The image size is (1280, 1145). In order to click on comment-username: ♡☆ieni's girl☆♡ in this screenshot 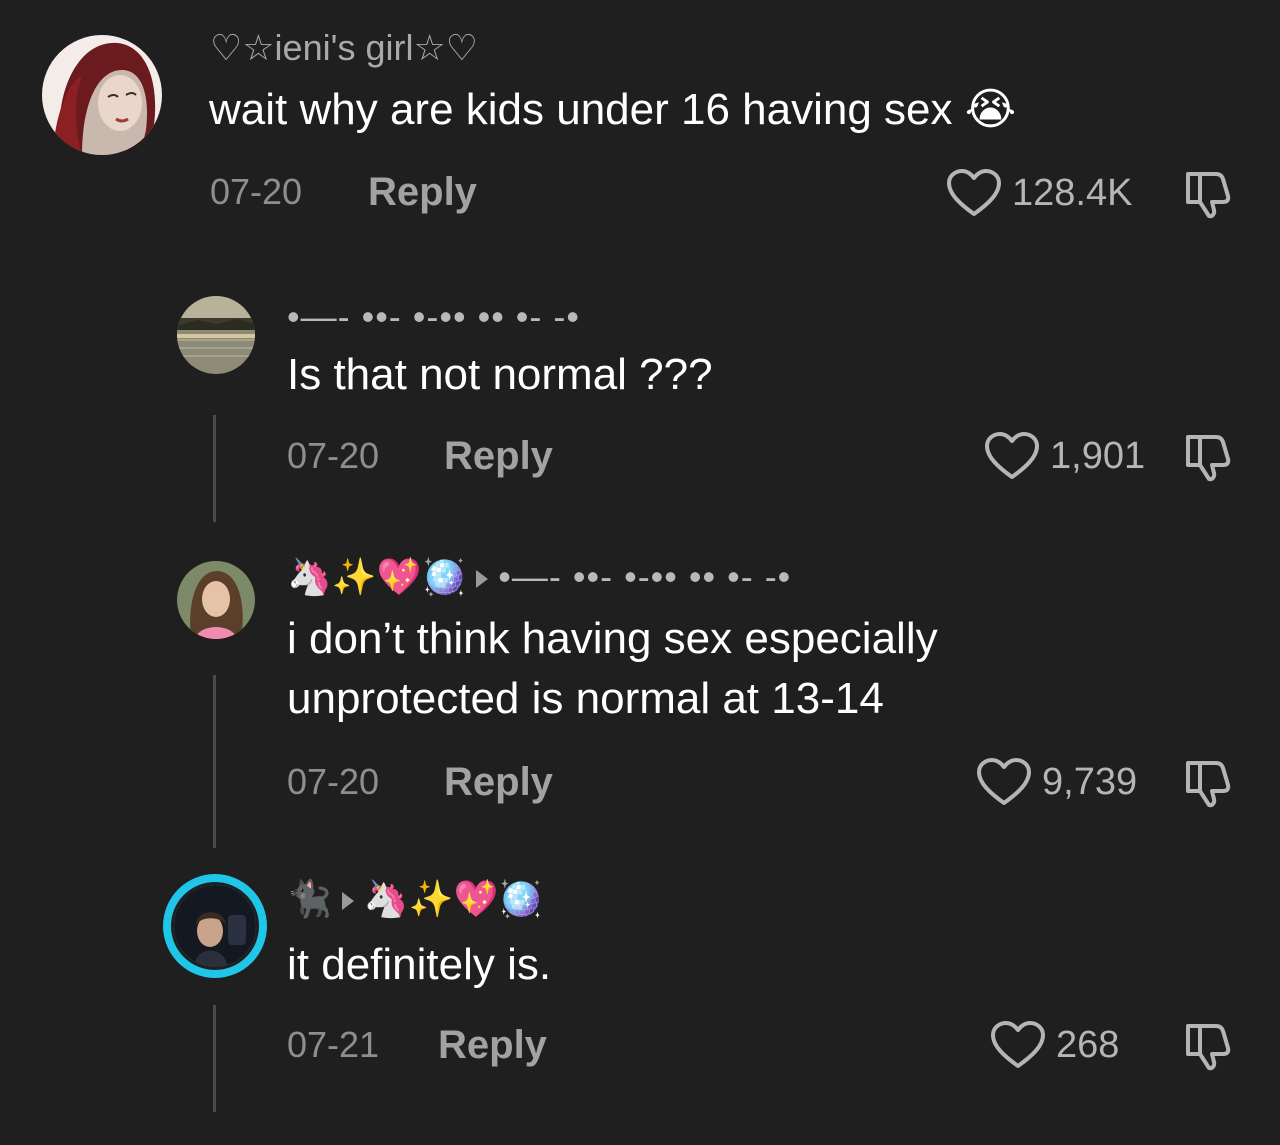, I will do `click(344, 48)`.